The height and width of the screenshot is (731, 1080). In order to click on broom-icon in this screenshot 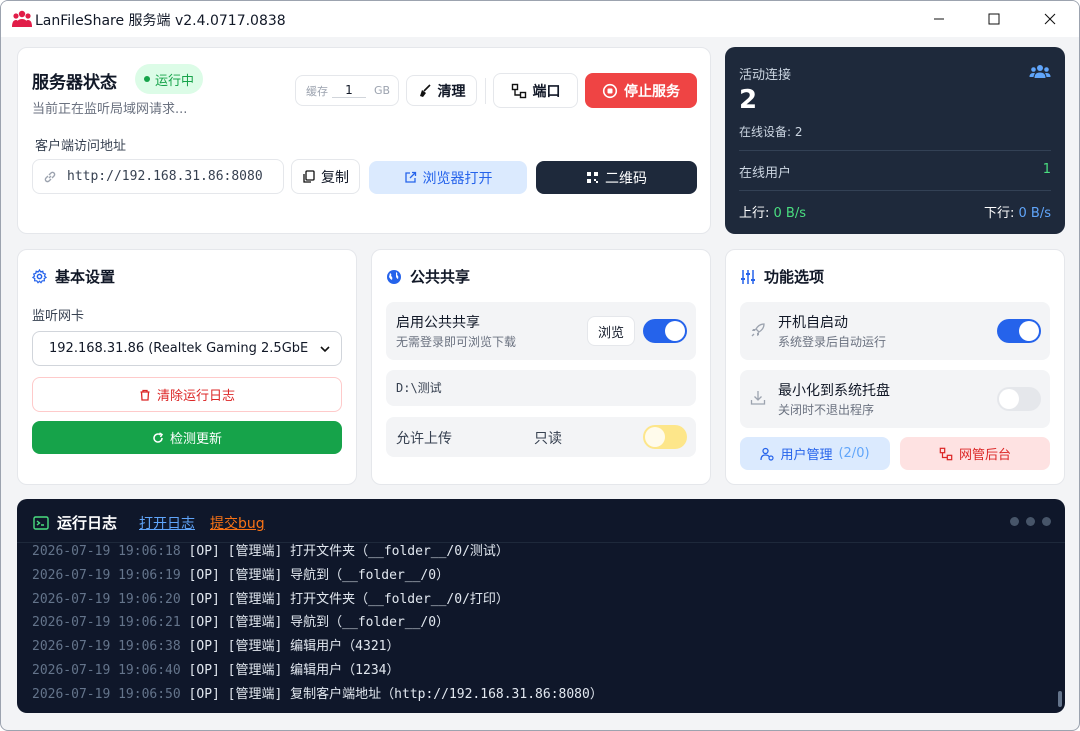, I will do `click(425, 90)`.